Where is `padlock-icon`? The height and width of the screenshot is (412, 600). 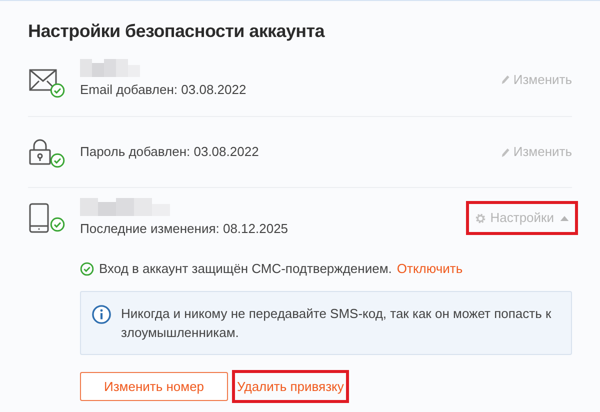 padlock-icon is located at coordinates (40, 152).